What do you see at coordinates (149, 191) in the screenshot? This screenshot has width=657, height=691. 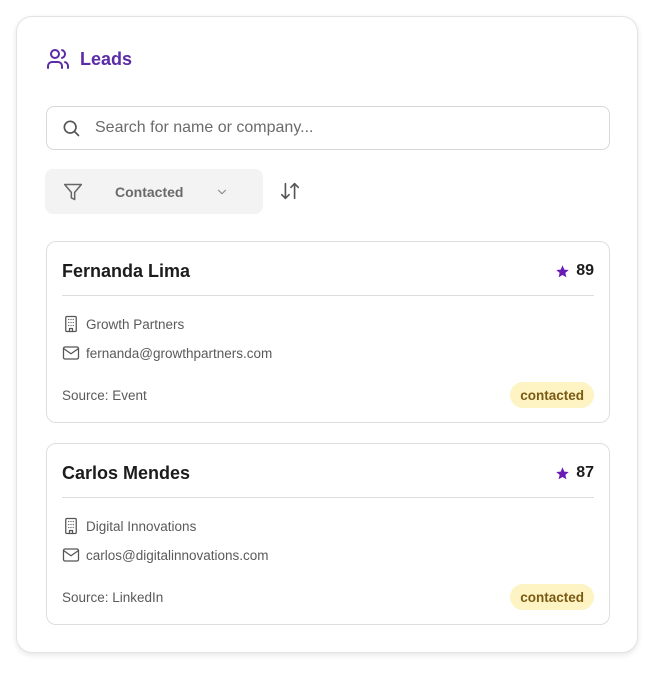 I see `filter-selected-value: Contacted` at bounding box center [149, 191].